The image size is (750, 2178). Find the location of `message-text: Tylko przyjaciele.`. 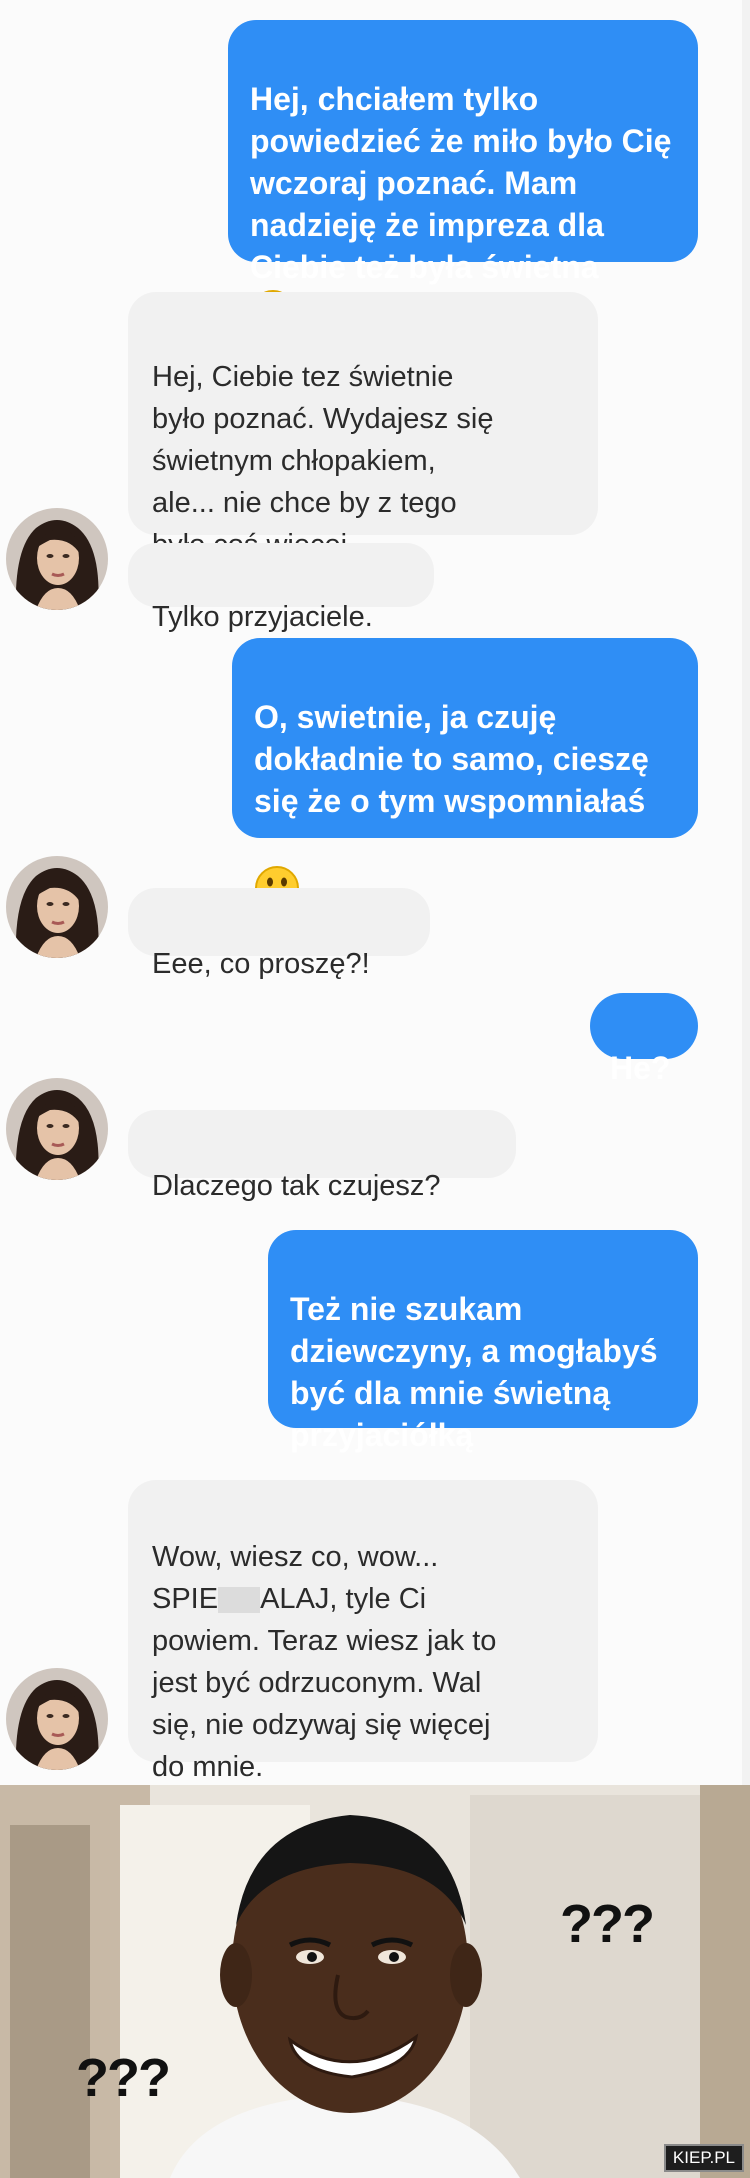

message-text: Tylko przyjaciele. is located at coordinates (262, 617).